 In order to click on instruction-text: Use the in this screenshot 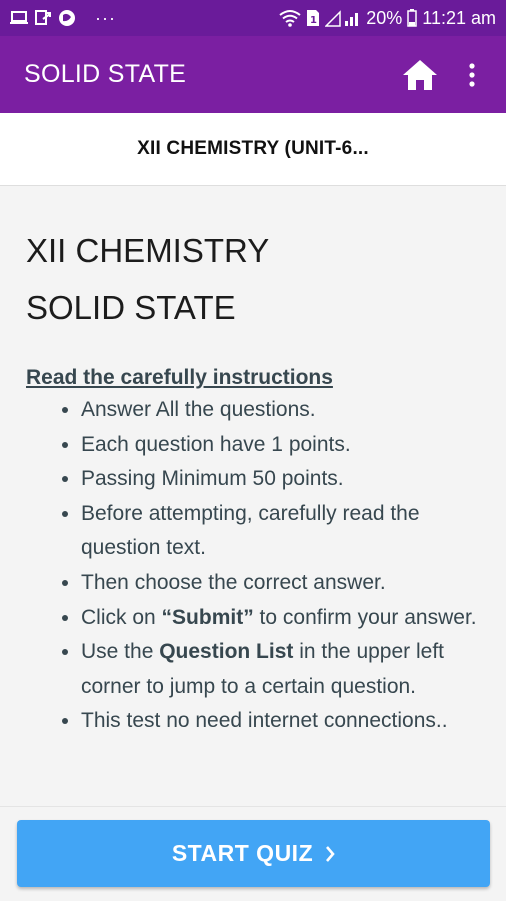, I will do `click(120, 652)`.